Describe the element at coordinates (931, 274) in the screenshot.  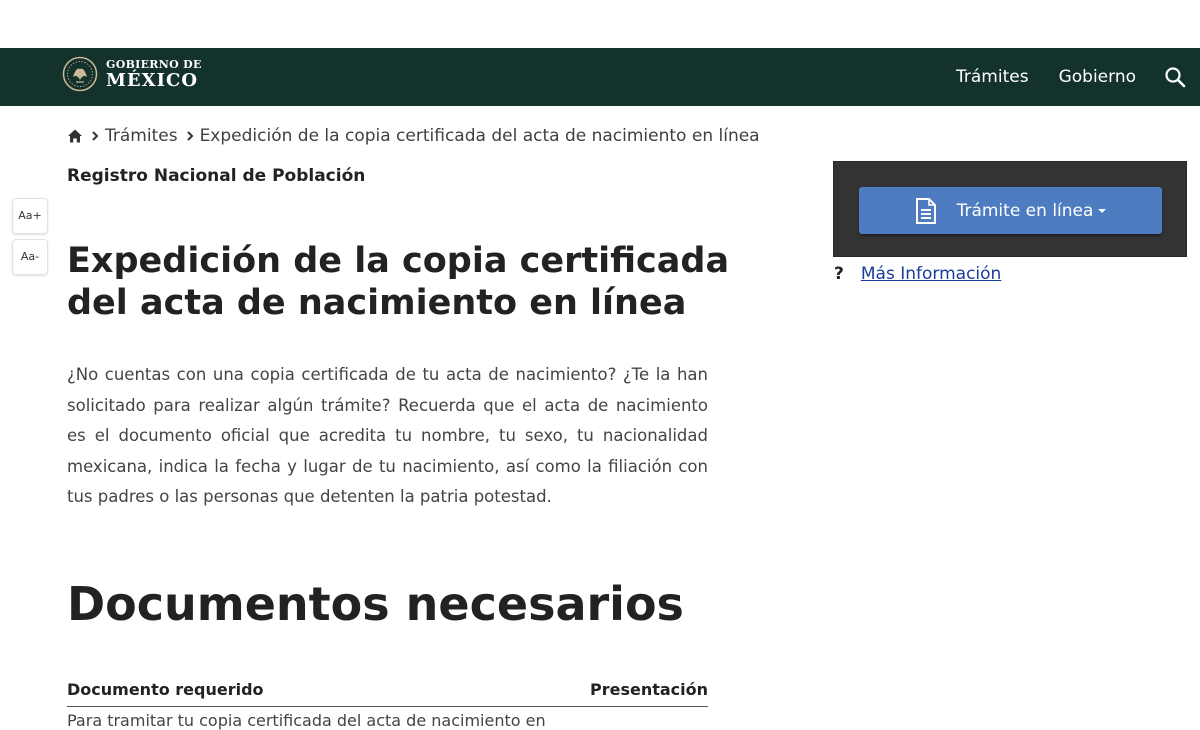
I see `more-info-link: Más Información` at that location.